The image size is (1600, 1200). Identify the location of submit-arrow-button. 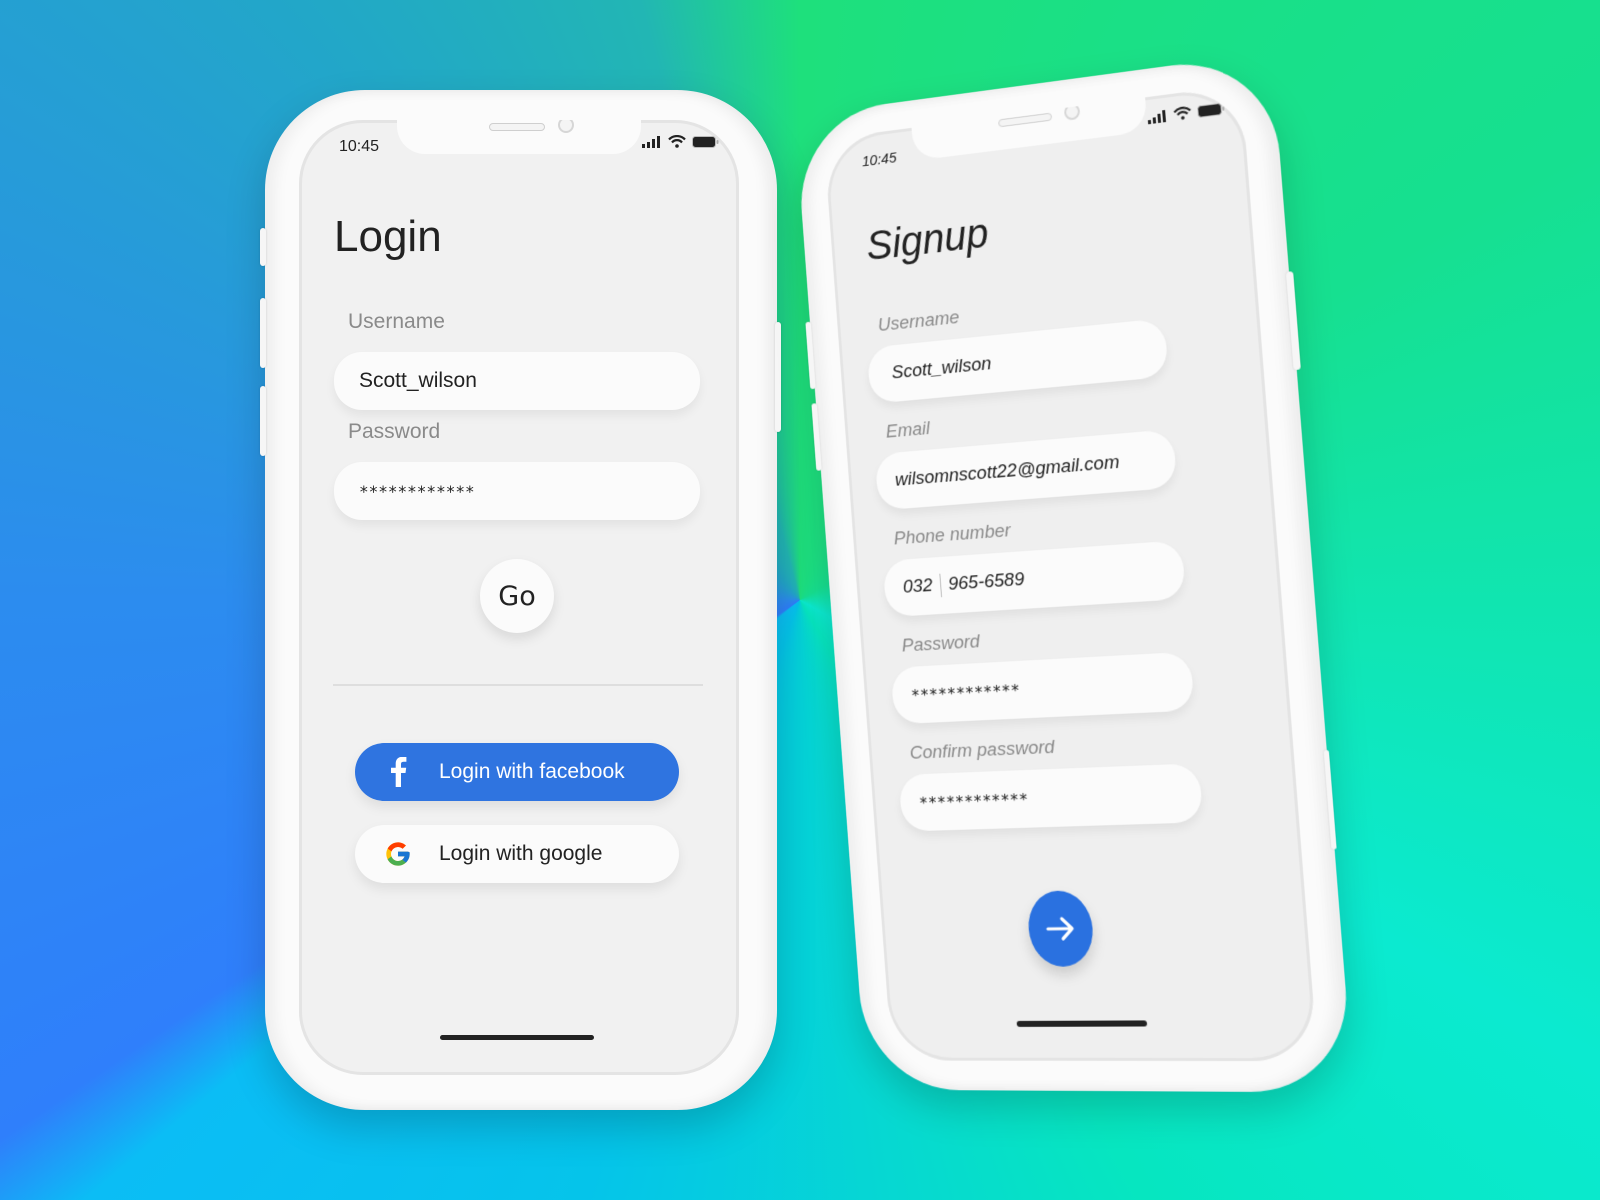
(1060, 929).